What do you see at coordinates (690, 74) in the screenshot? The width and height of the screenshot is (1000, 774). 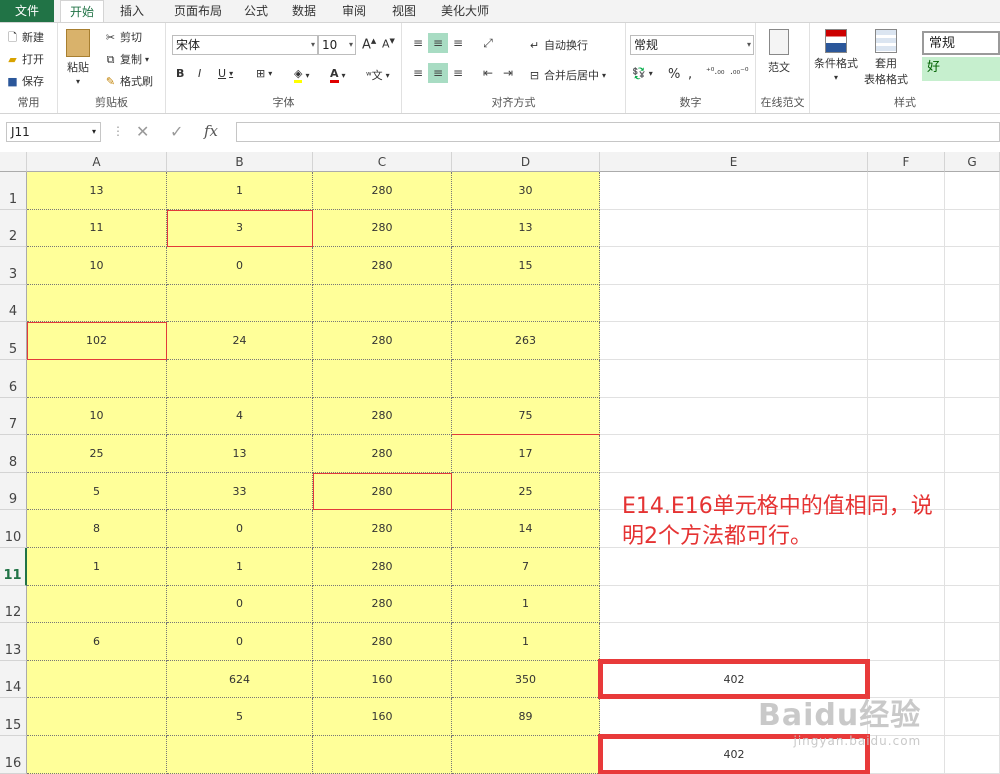 I see `comma-button: ,` at bounding box center [690, 74].